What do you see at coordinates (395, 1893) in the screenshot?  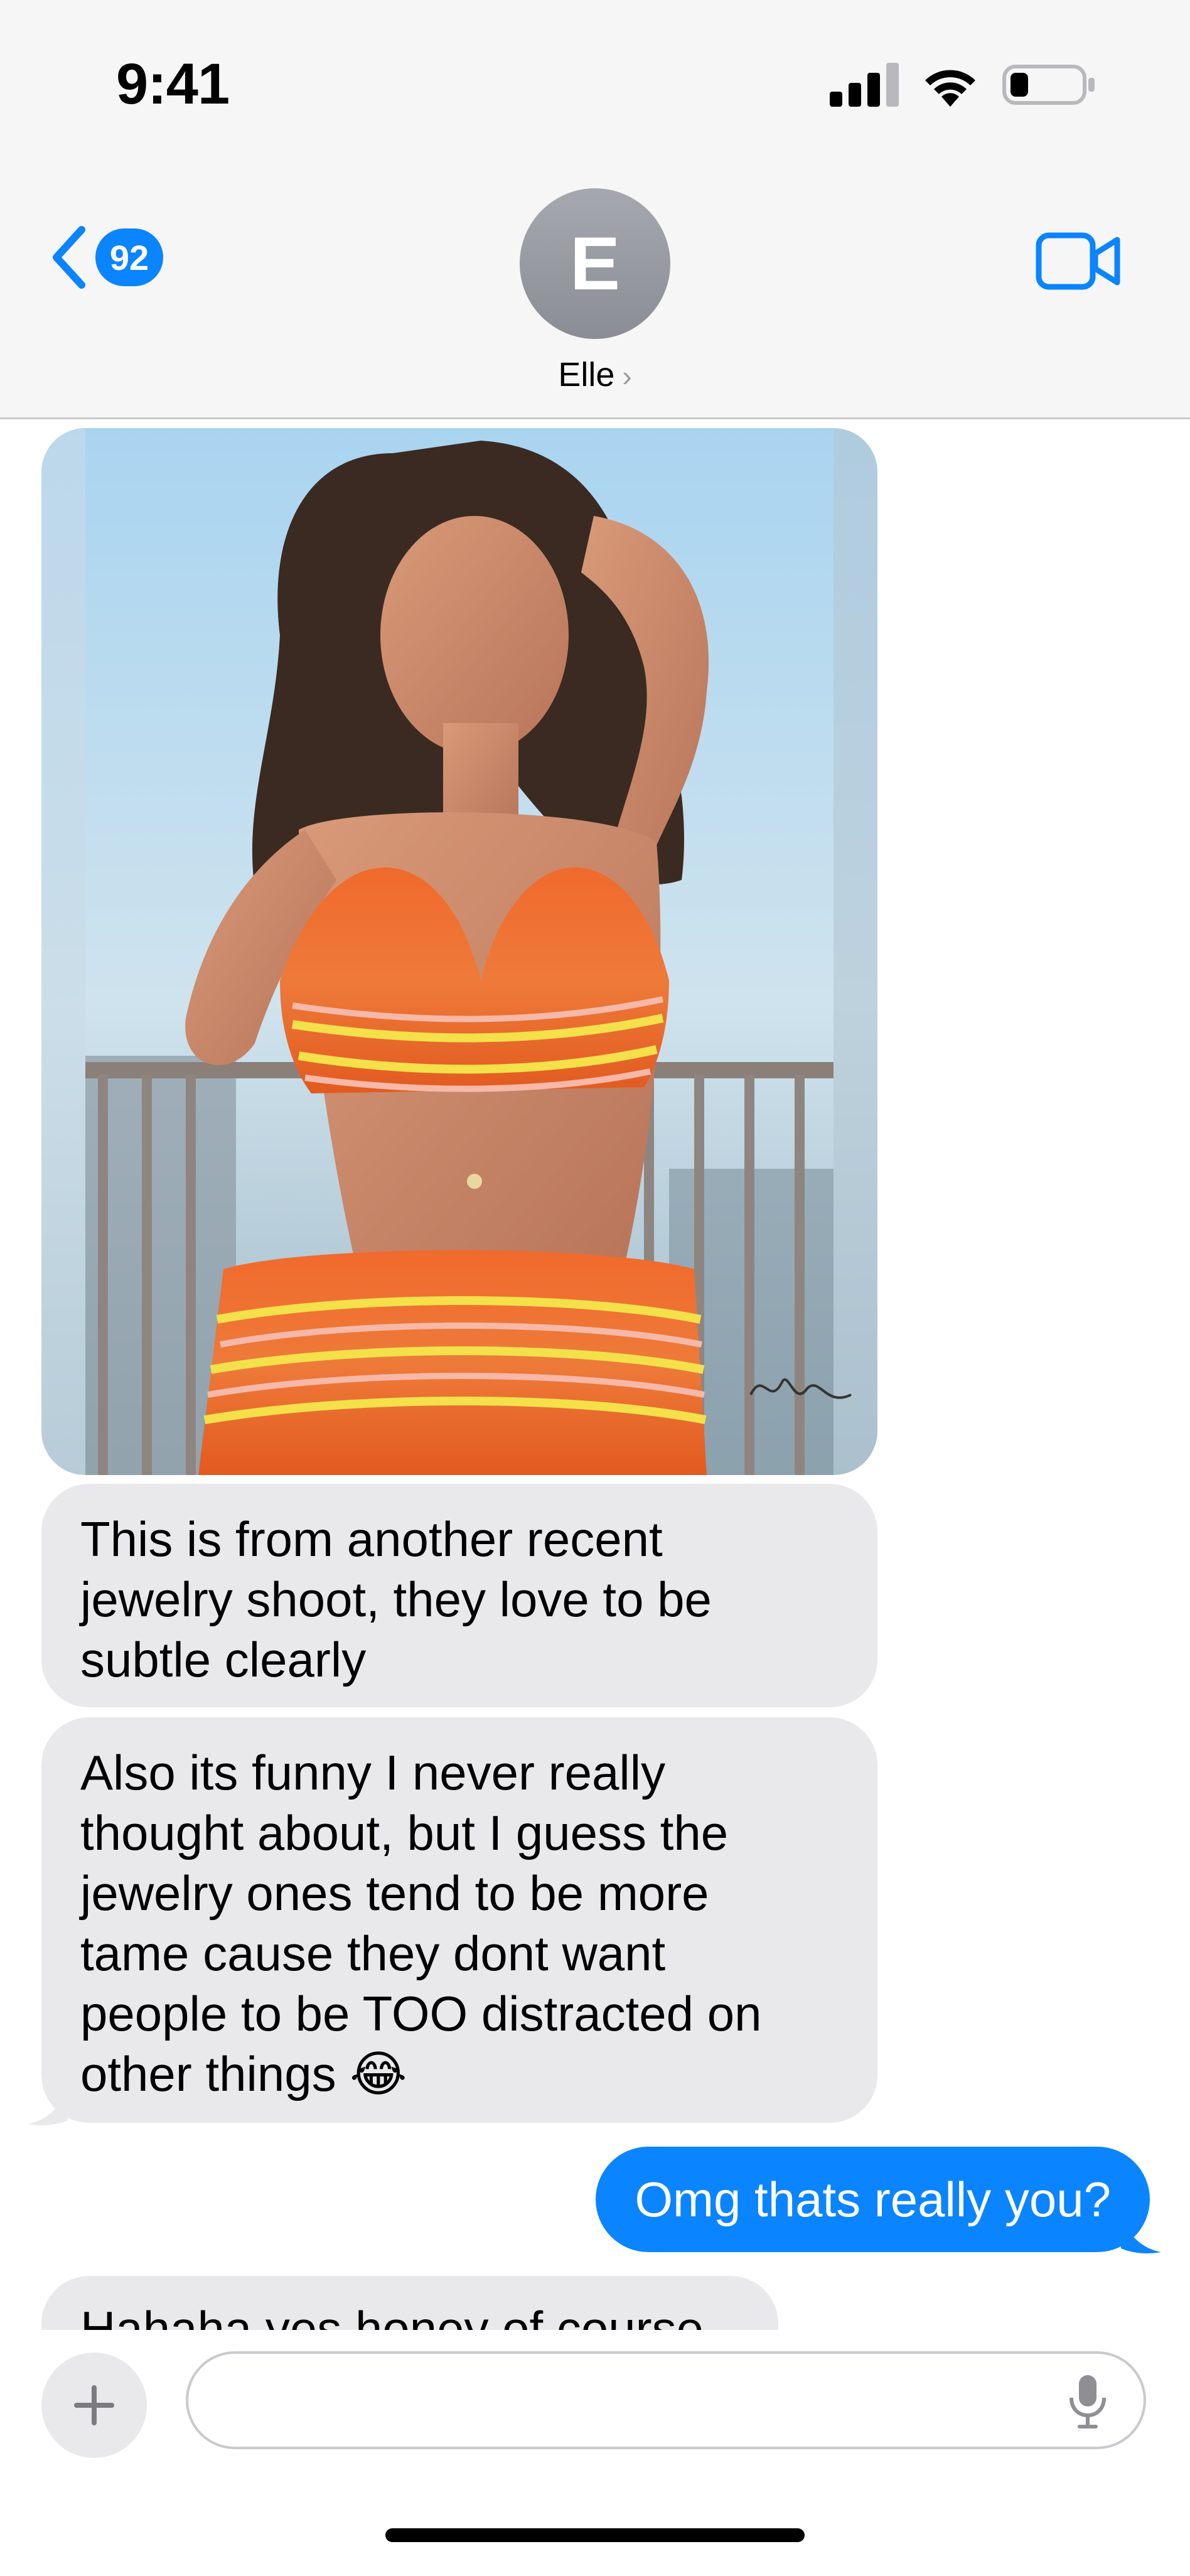 I see `message-line: jewelry ones tend to be more` at bounding box center [395, 1893].